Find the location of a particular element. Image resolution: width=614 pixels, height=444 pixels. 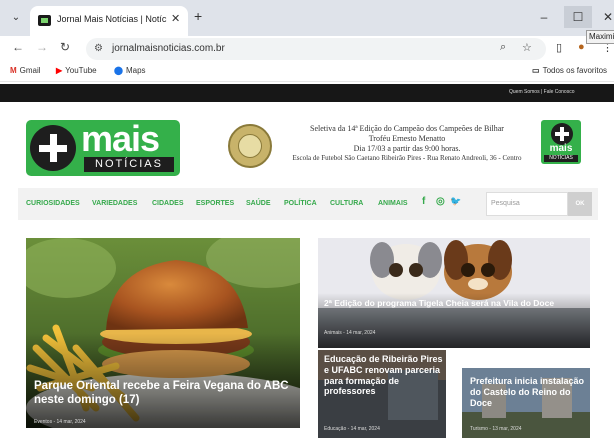

logo-word: mais is located at coordinates (120, 138).